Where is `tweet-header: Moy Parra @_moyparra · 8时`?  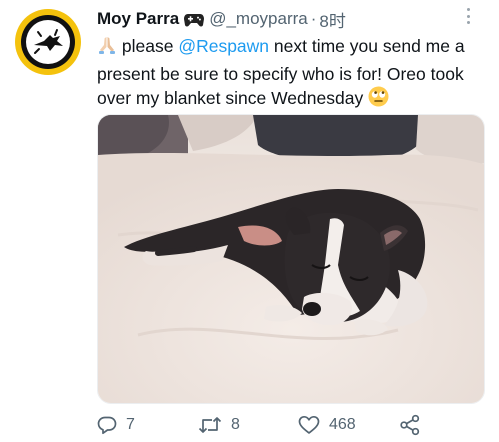
tweet-header: Moy Parra @_moyparra · 8时 is located at coordinates (221, 19).